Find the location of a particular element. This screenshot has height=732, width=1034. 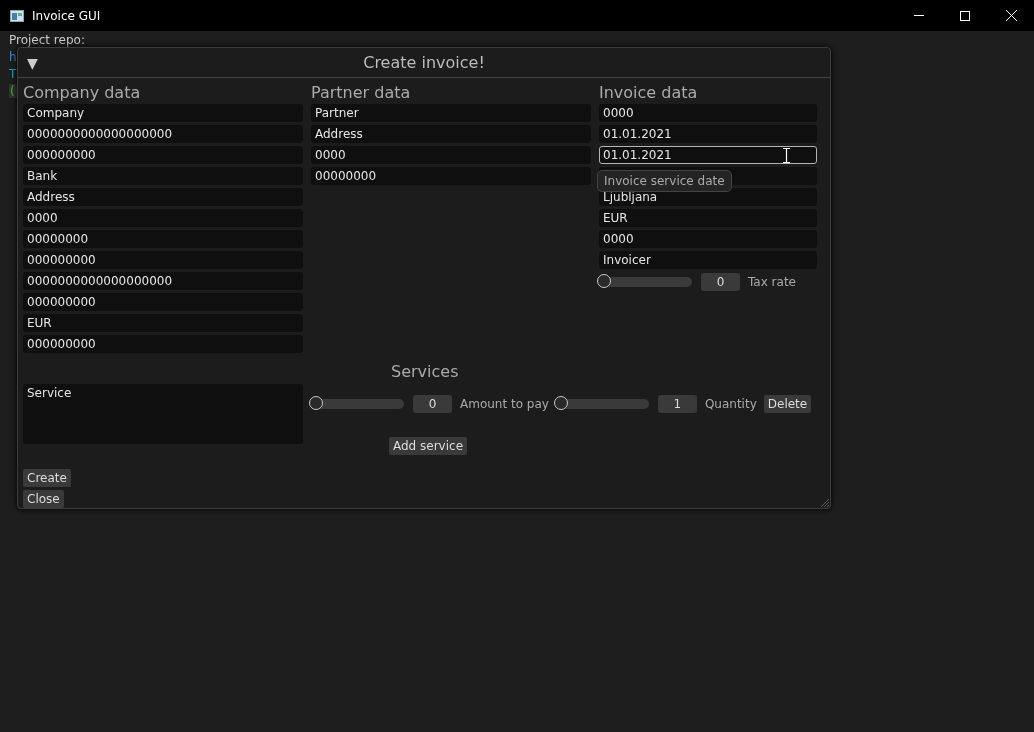

slider-label: Amount to pay is located at coordinates (504, 404).